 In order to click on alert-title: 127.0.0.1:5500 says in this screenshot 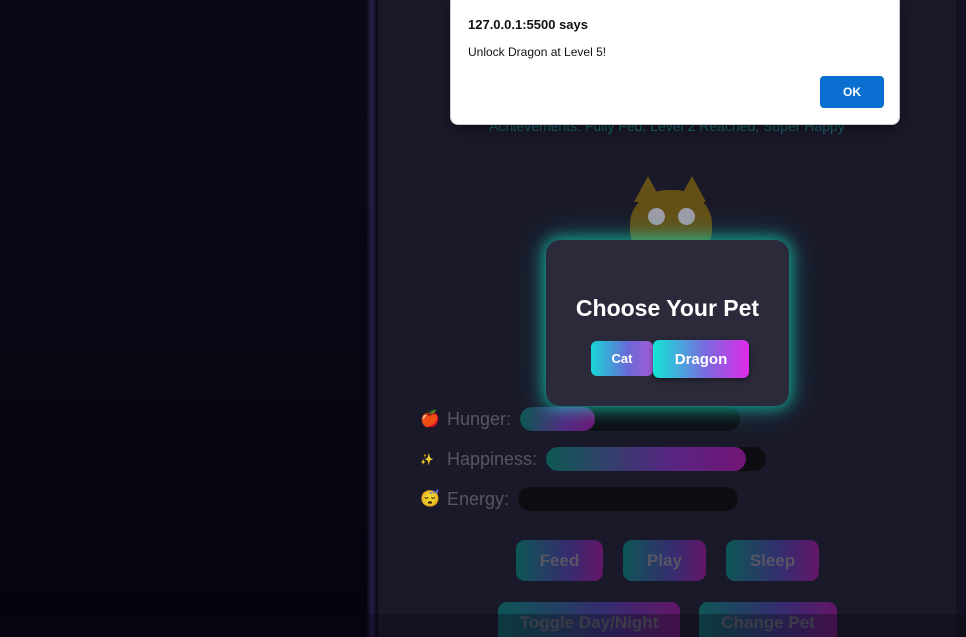, I will do `click(528, 24)`.